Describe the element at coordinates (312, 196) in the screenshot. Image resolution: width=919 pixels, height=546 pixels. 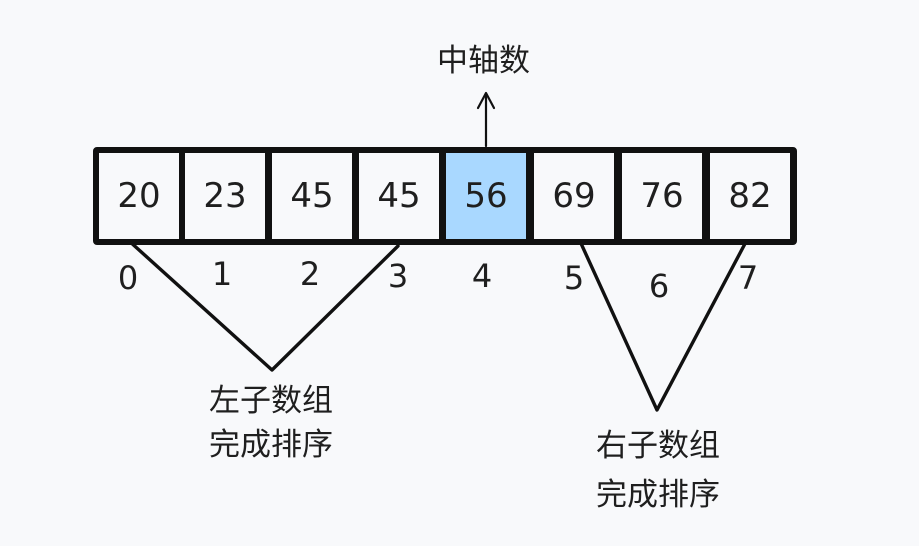
I see `array-cell-2: 45` at that location.